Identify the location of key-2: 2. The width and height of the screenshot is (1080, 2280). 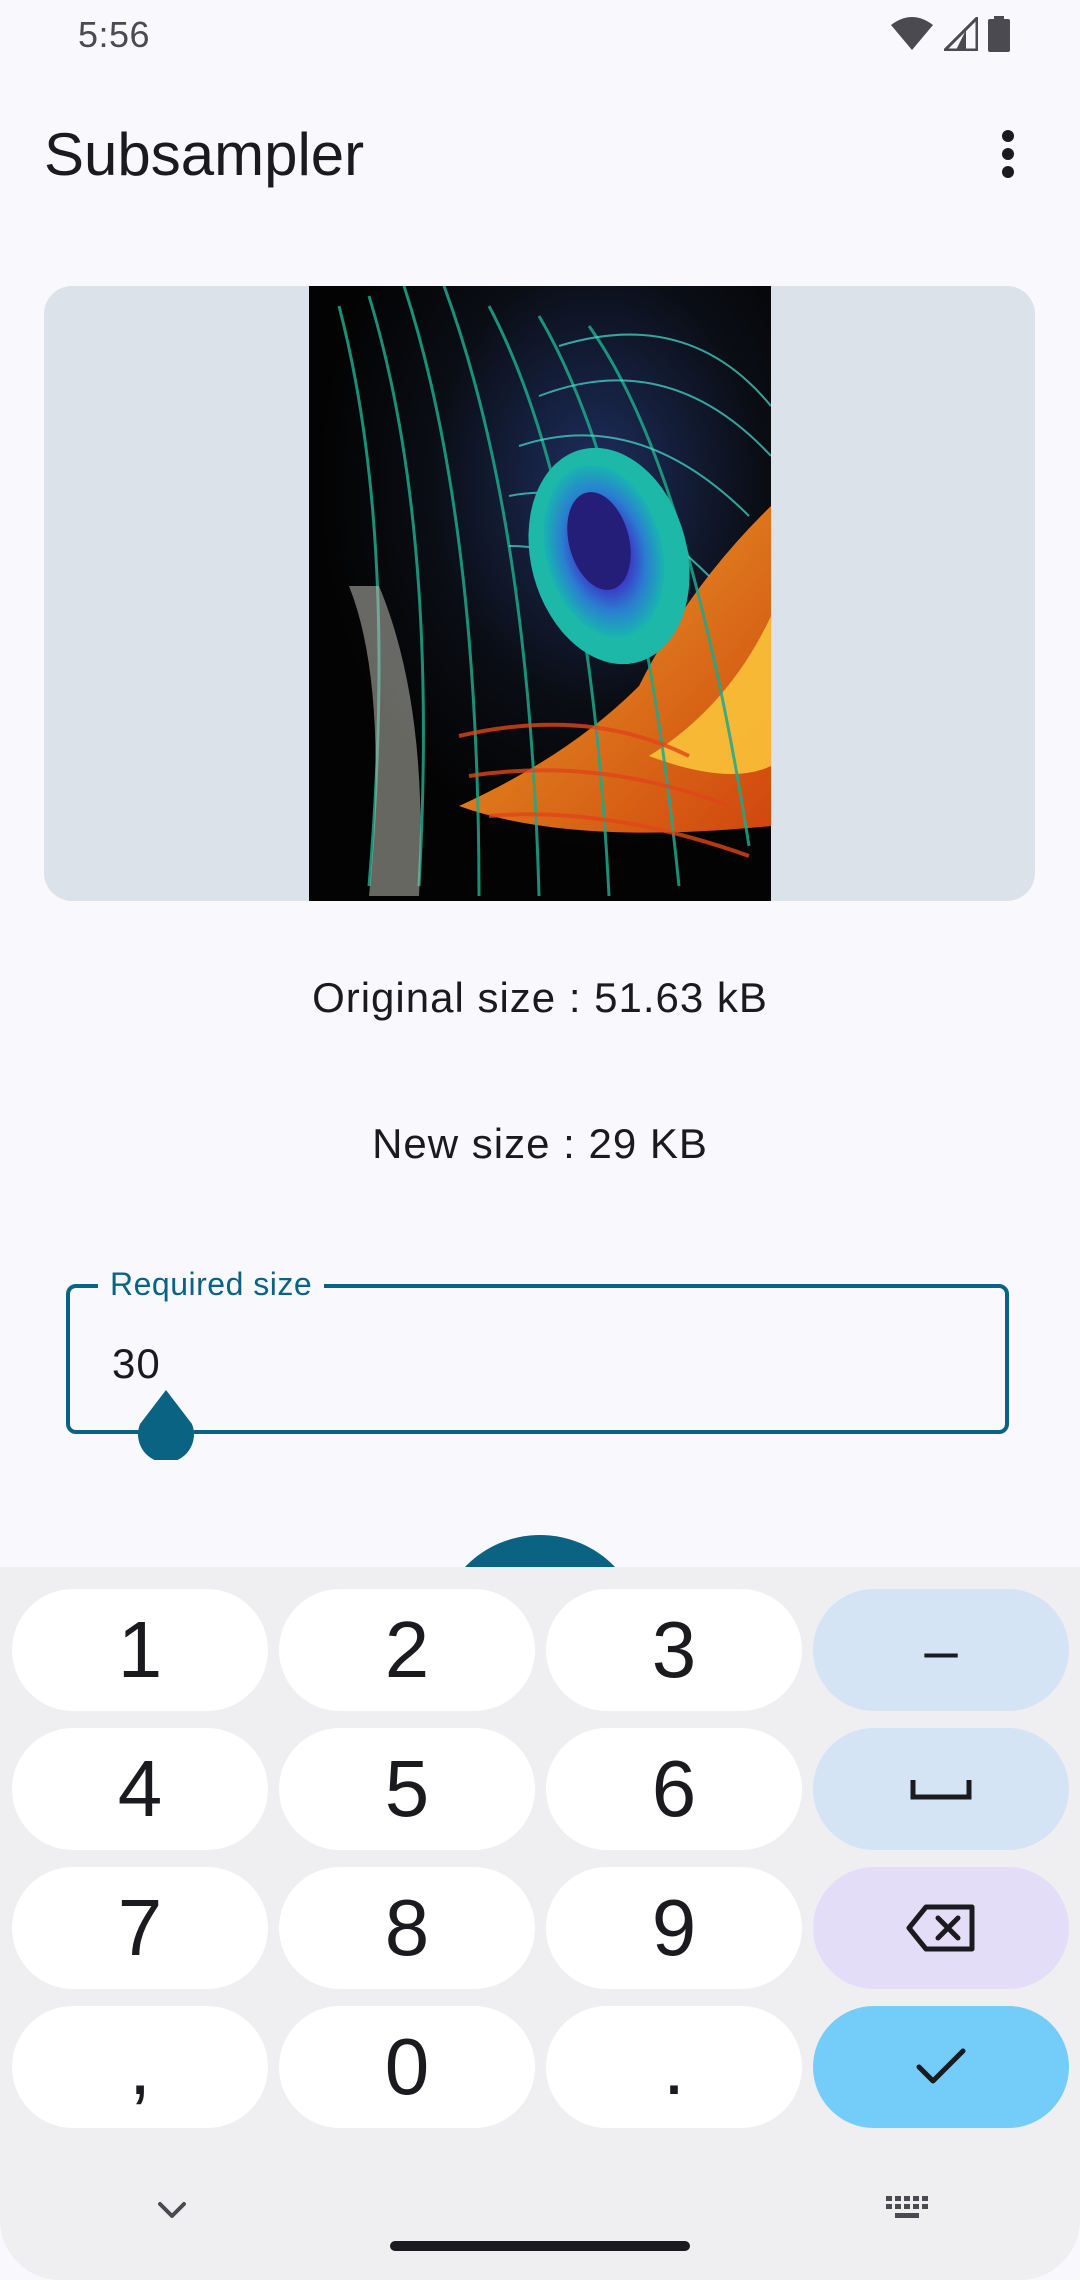
(407, 1650).